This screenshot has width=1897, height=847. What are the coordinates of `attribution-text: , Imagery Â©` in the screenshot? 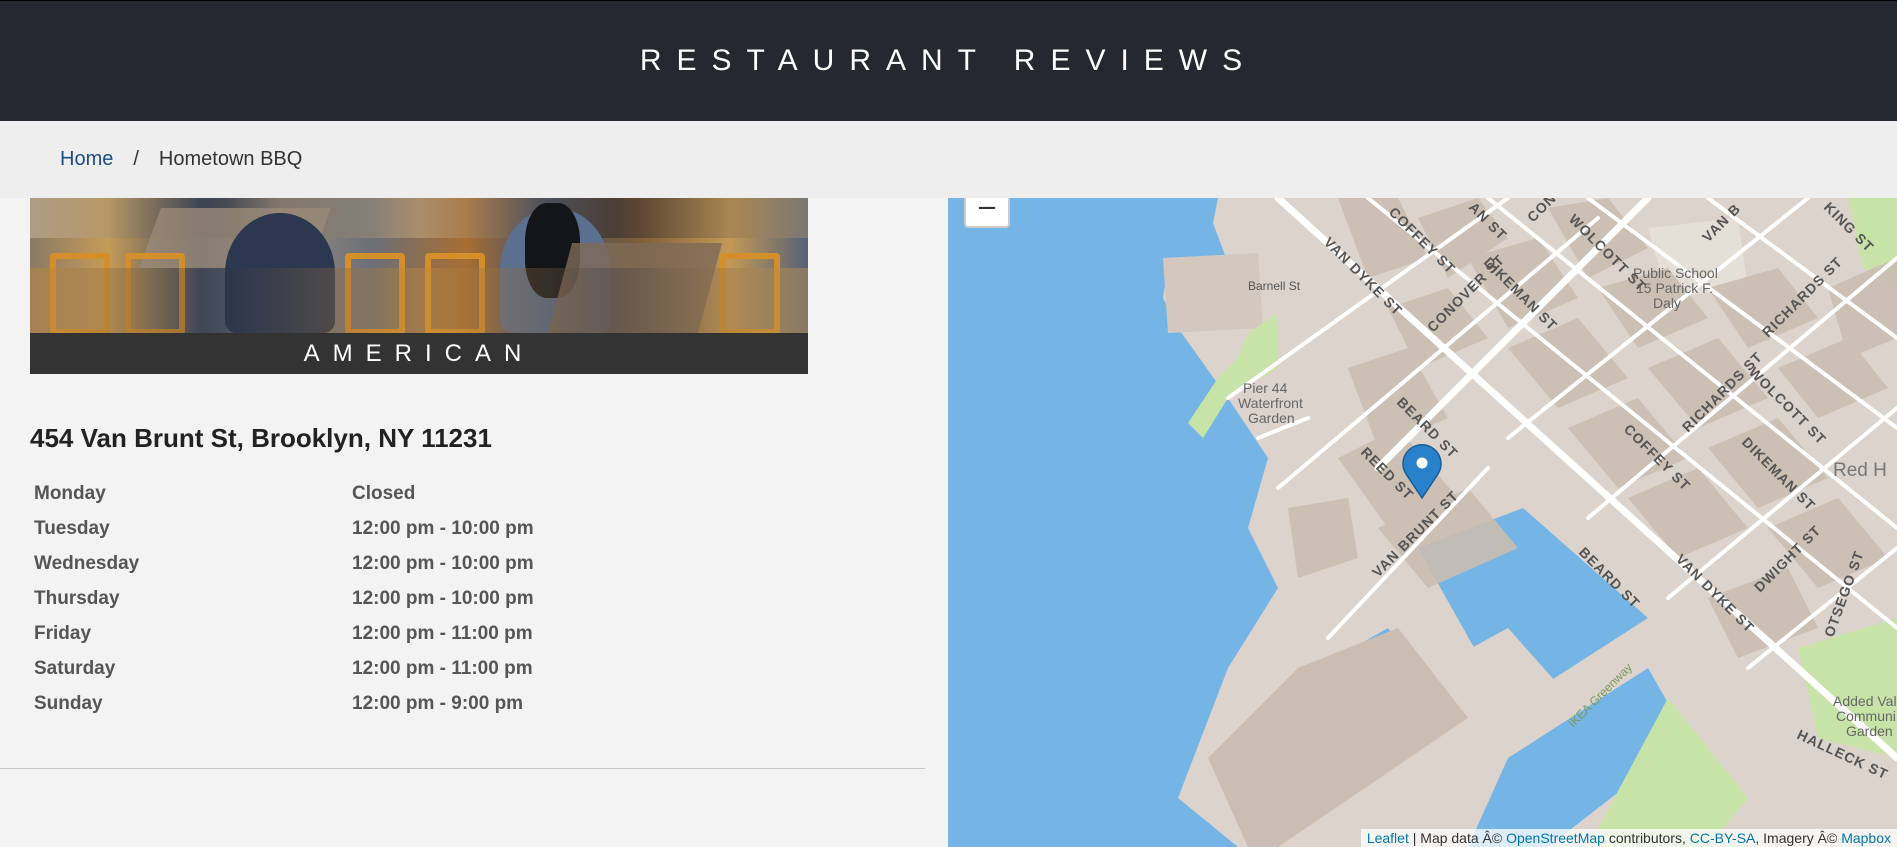 It's located at (1798, 838).